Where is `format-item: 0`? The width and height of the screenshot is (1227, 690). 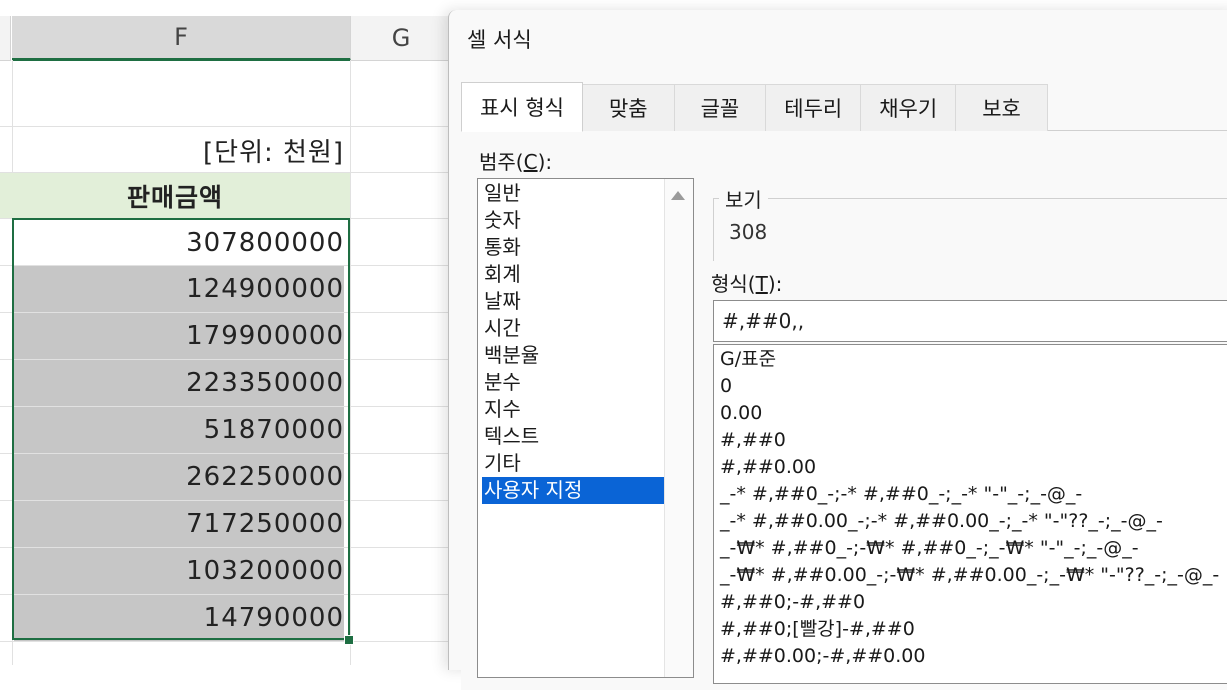
format-item: 0 is located at coordinates (726, 386).